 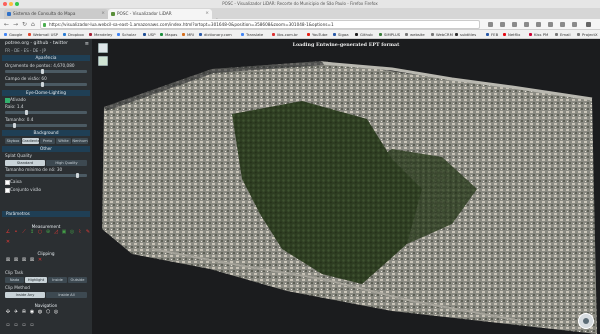 What do you see at coordinates (46, 84) in the screenshot?
I see `fov-slider` at bounding box center [46, 84].